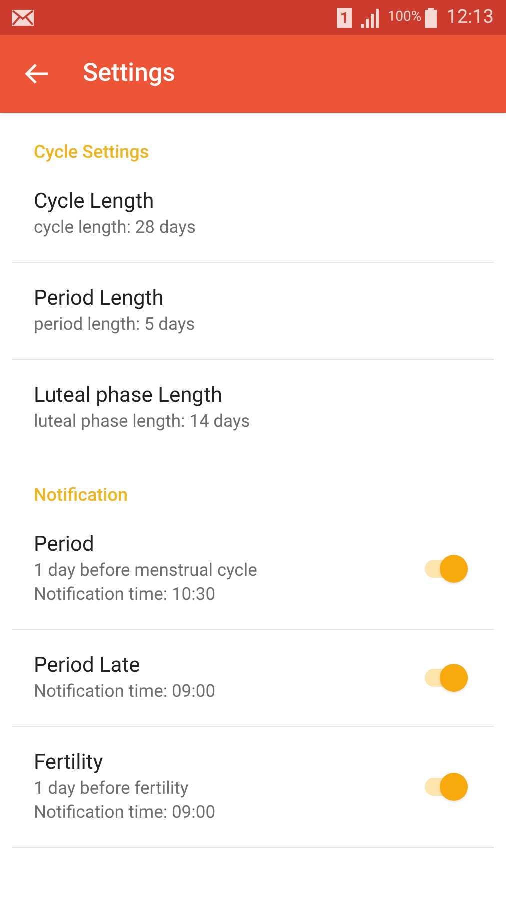 This screenshot has height=900, width=506. Describe the element at coordinates (91, 153) in the screenshot. I see `section-header: Cycle Settings` at that location.